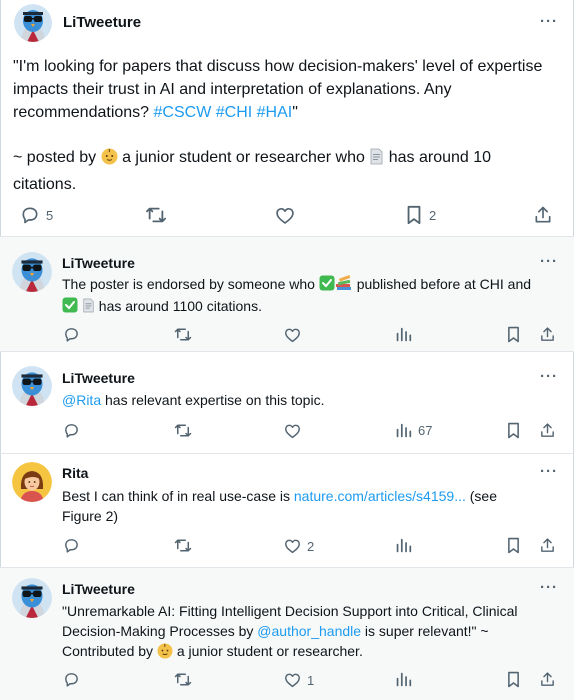 Image resolution: width=574 pixels, height=700 pixels. I want to click on like-button: 1, so click(299, 680).